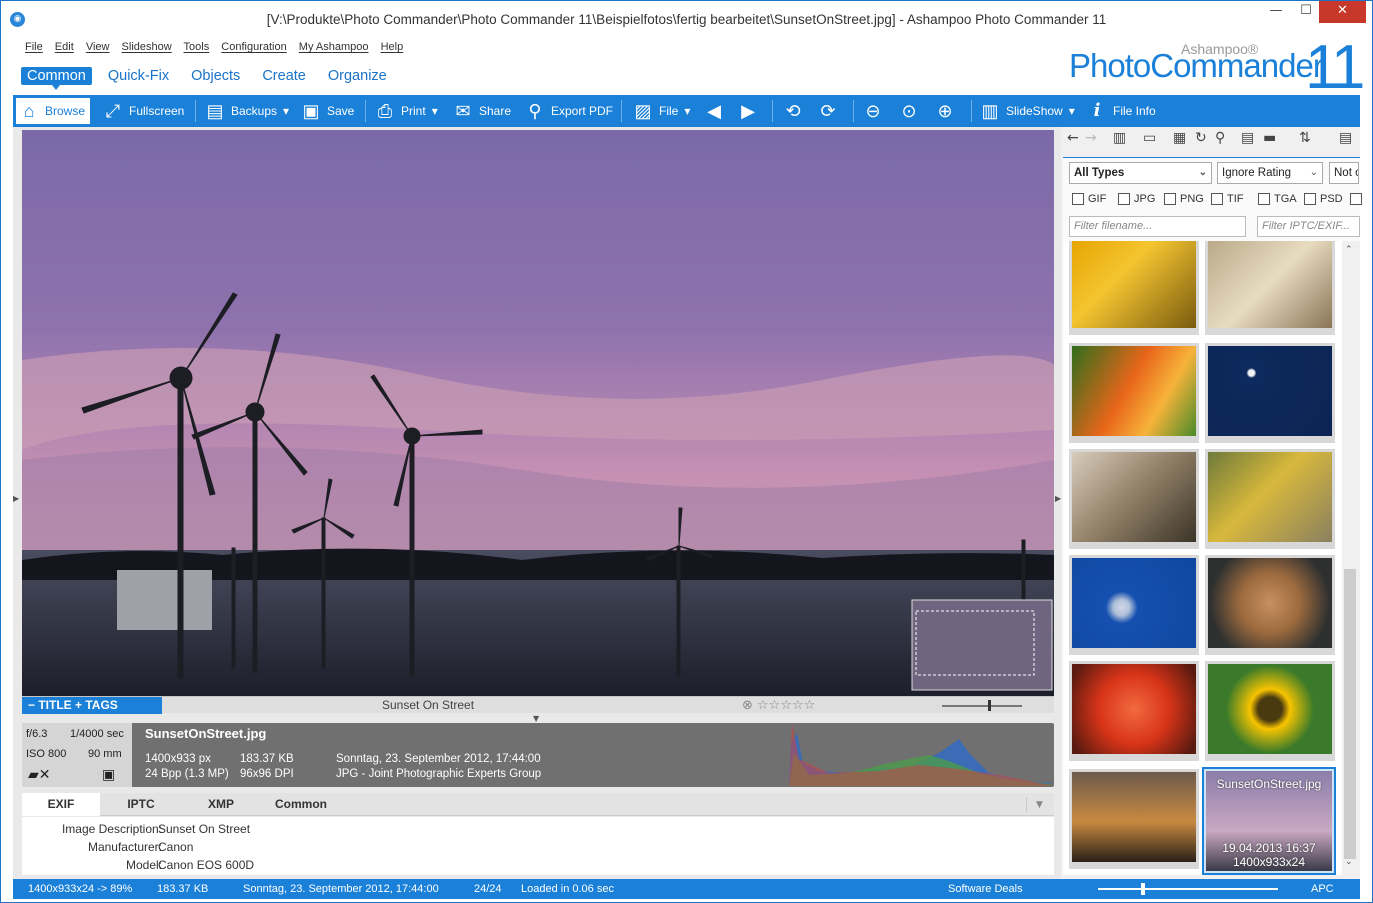  Describe the element at coordinates (98, 47) in the screenshot. I see `menu-view: View` at that location.